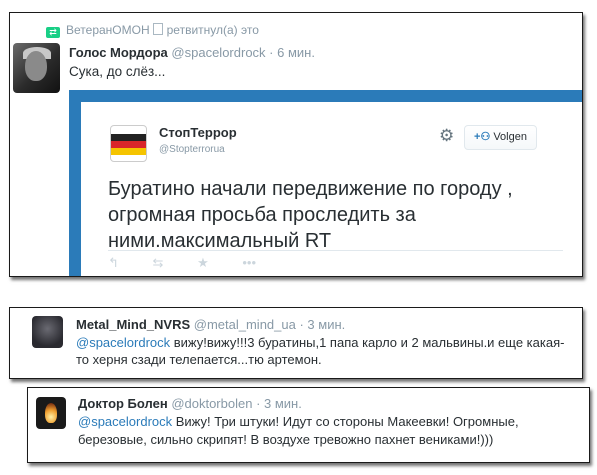  What do you see at coordinates (198, 132) in the screenshot?
I see `author-name: СтопТеррор` at bounding box center [198, 132].